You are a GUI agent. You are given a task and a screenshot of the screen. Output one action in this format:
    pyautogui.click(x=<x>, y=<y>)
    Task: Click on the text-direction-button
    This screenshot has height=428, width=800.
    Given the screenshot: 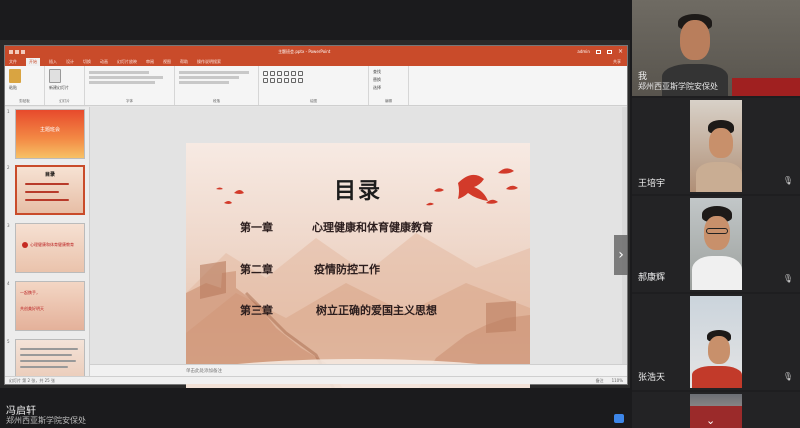 What is the action you would take?
    pyautogui.click(x=204, y=82)
    